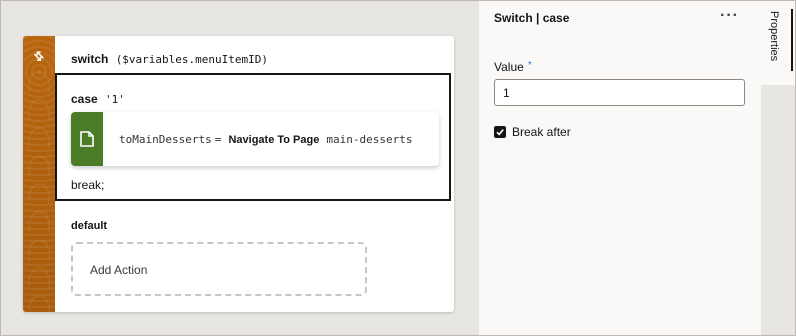  What do you see at coordinates (219, 269) in the screenshot?
I see `add-action-button: Add Action` at bounding box center [219, 269].